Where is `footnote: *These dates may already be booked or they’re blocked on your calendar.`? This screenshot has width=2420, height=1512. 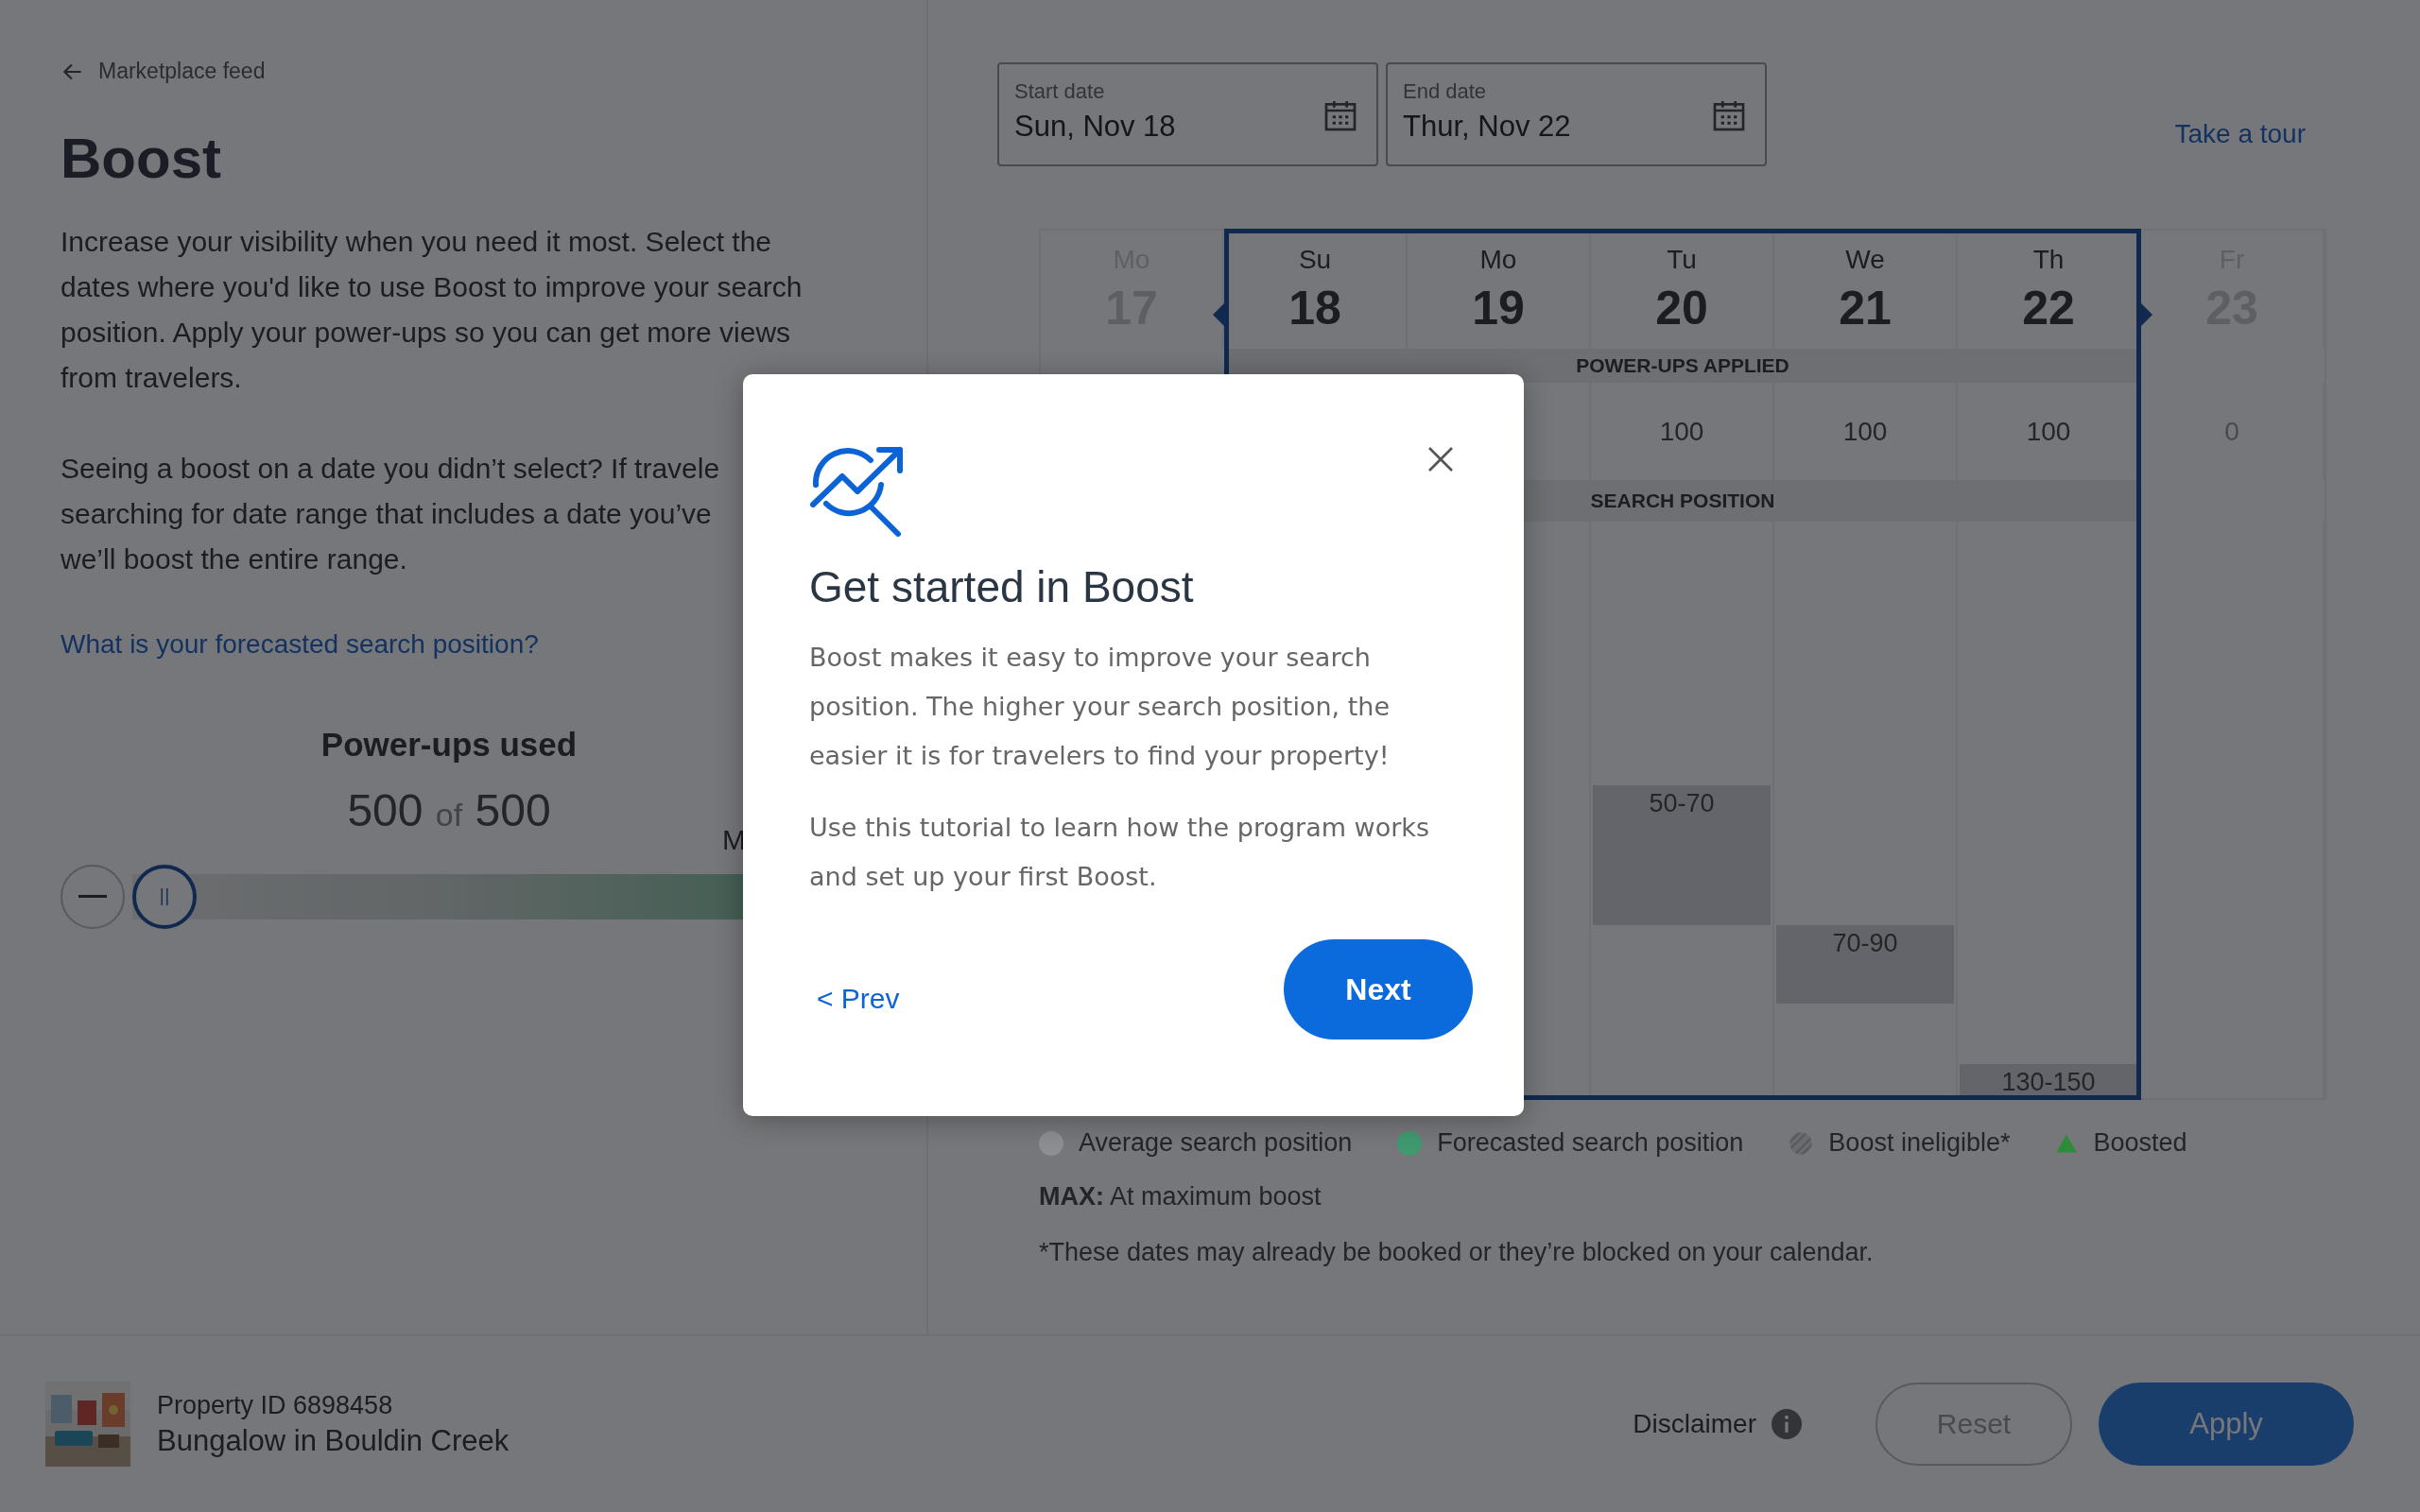 footnote: *These dates may already be booked or they’re blocked on your calendar. is located at coordinates (1457, 1252).